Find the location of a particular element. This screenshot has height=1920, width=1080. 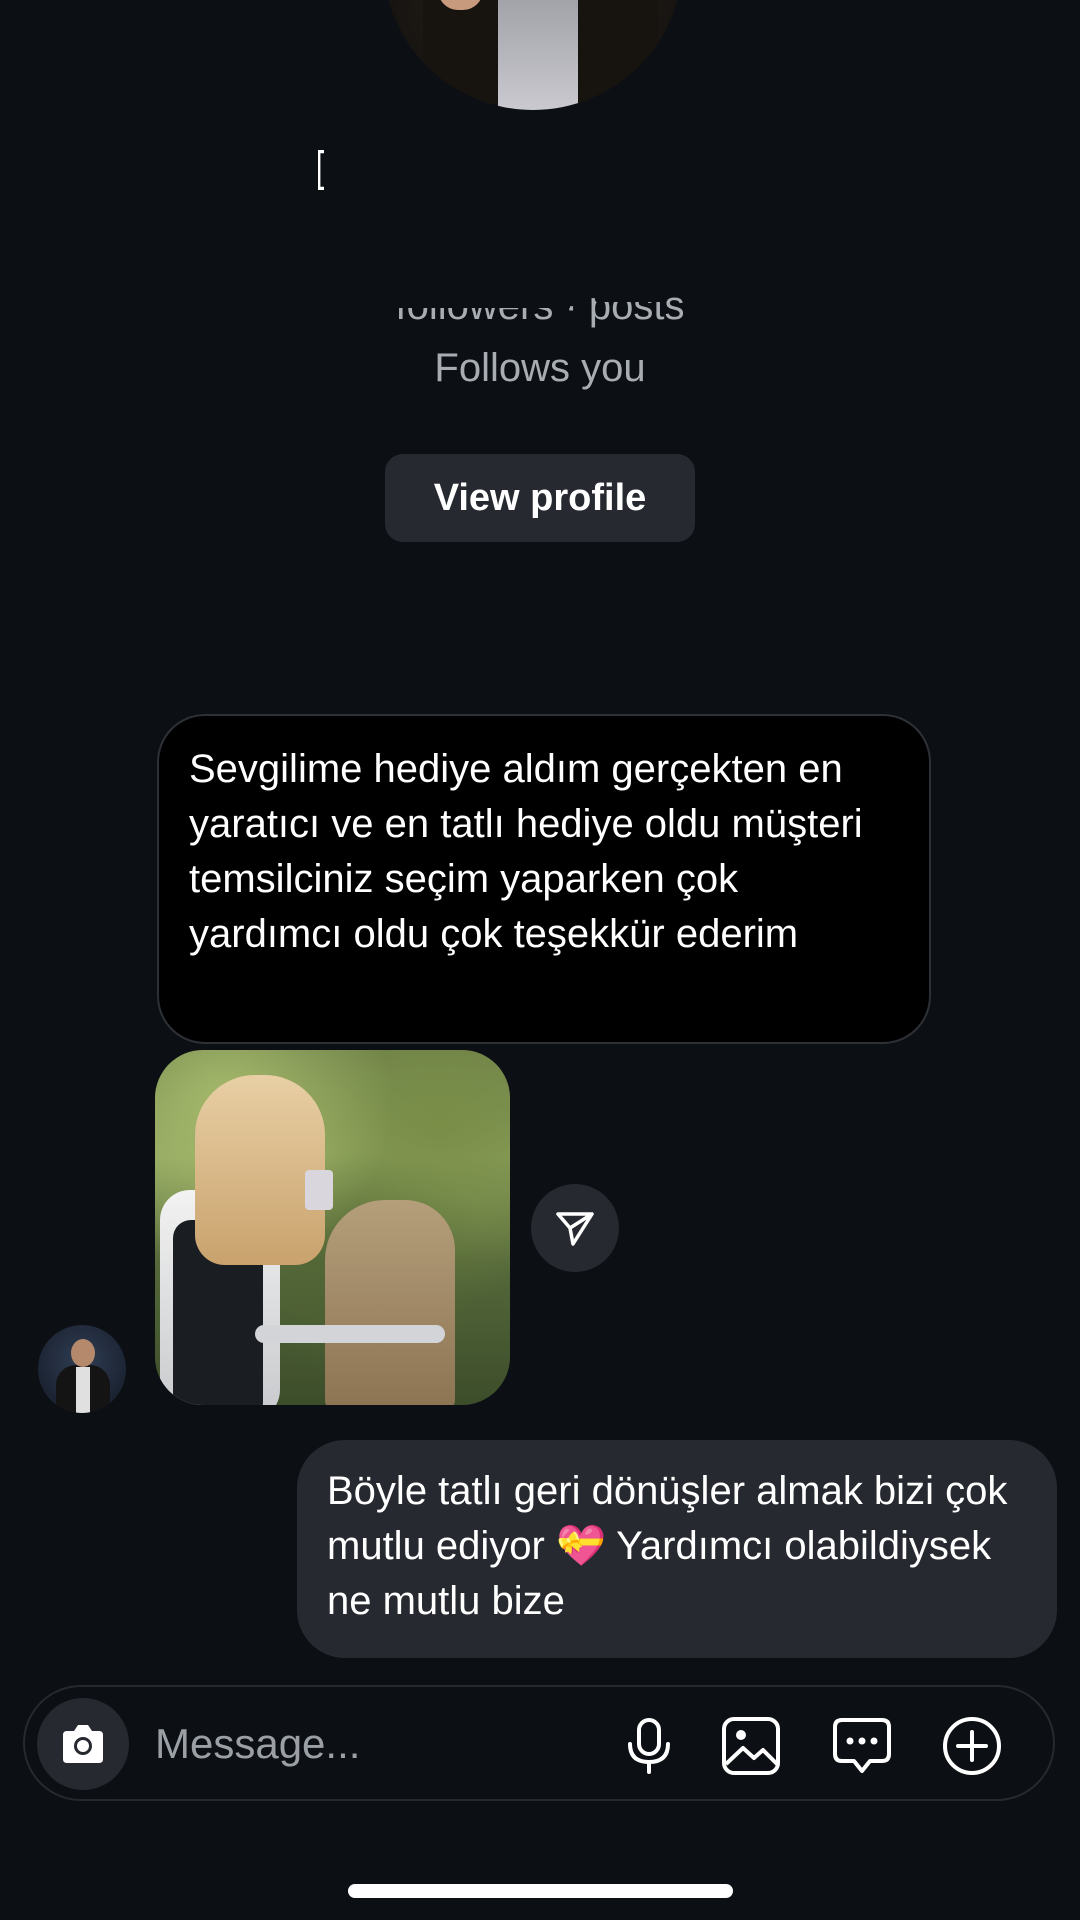

paper-plane-icon is located at coordinates (575, 1229).